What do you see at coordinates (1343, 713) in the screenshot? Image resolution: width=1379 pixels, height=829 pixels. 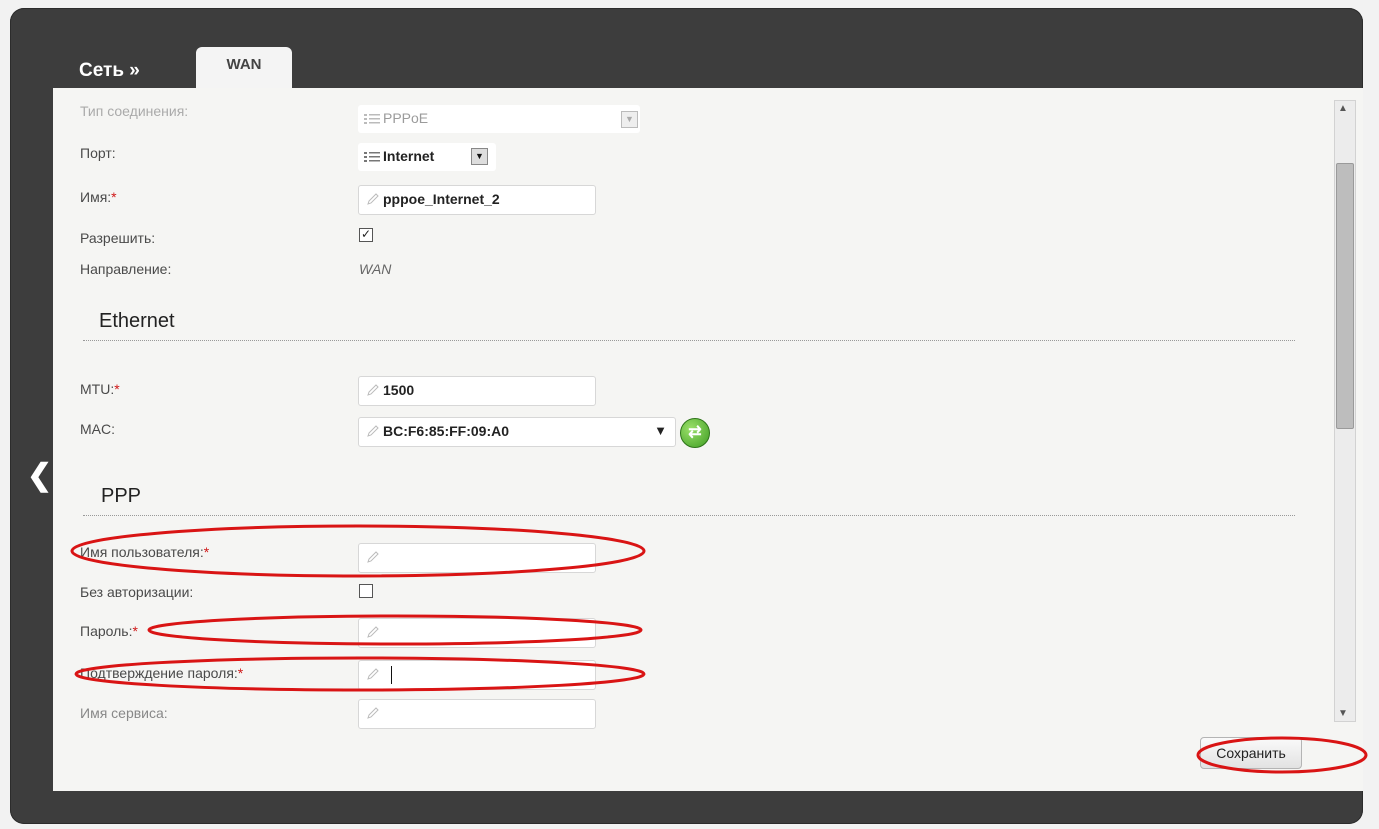 I see `scroll-down-icon: ▼` at bounding box center [1343, 713].